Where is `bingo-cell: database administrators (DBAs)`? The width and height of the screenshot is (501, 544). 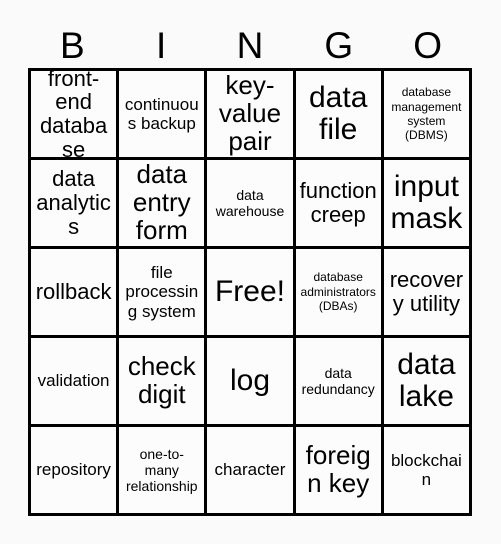 bingo-cell: database administrators (DBAs) is located at coordinates (339, 293).